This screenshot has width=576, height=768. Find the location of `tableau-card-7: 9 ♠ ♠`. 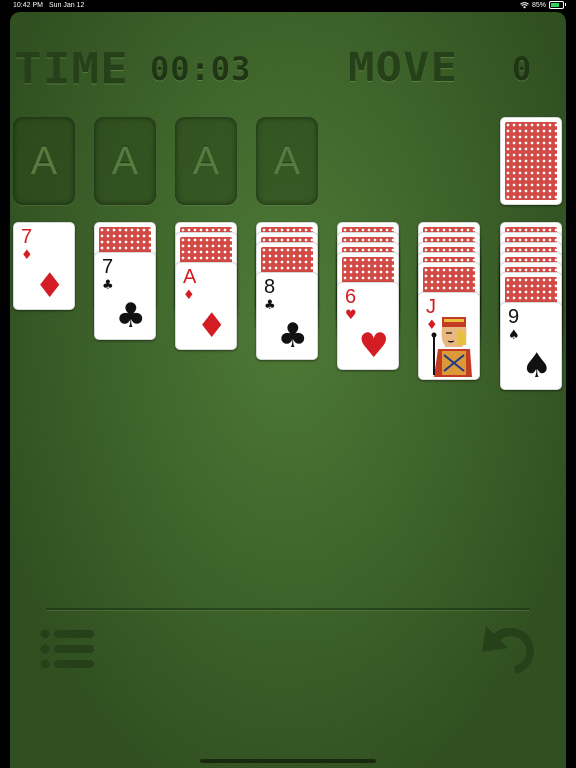

tableau-card-7: 9 ♠ ♠ is located at coordinates (531, 346).